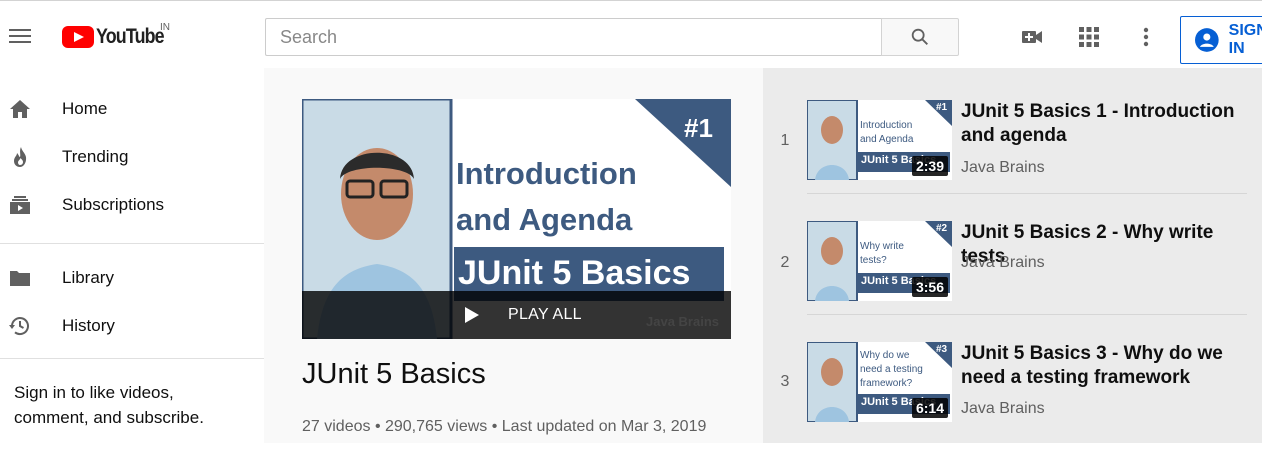 The width and height of the screenshot is (1262, 450). I want to click on masthead: YouTube IN SIGN IN, so click(631, 36).